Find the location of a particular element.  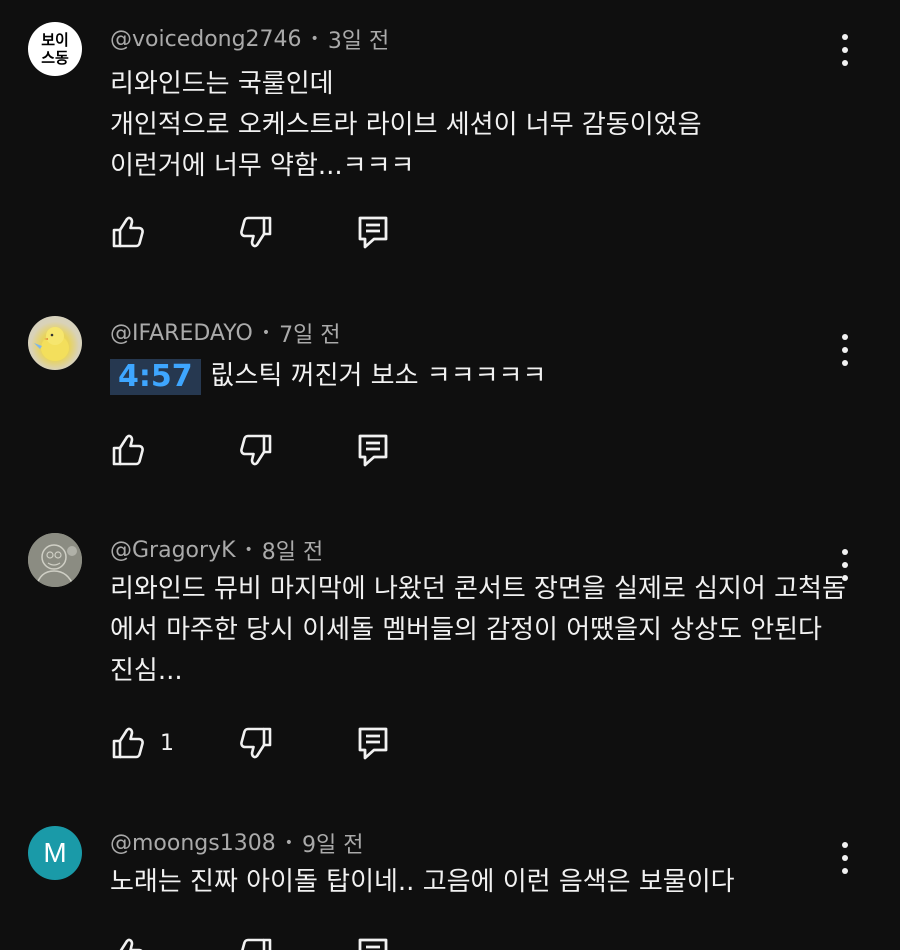

avatar-image is located at coordinates (55, 560).